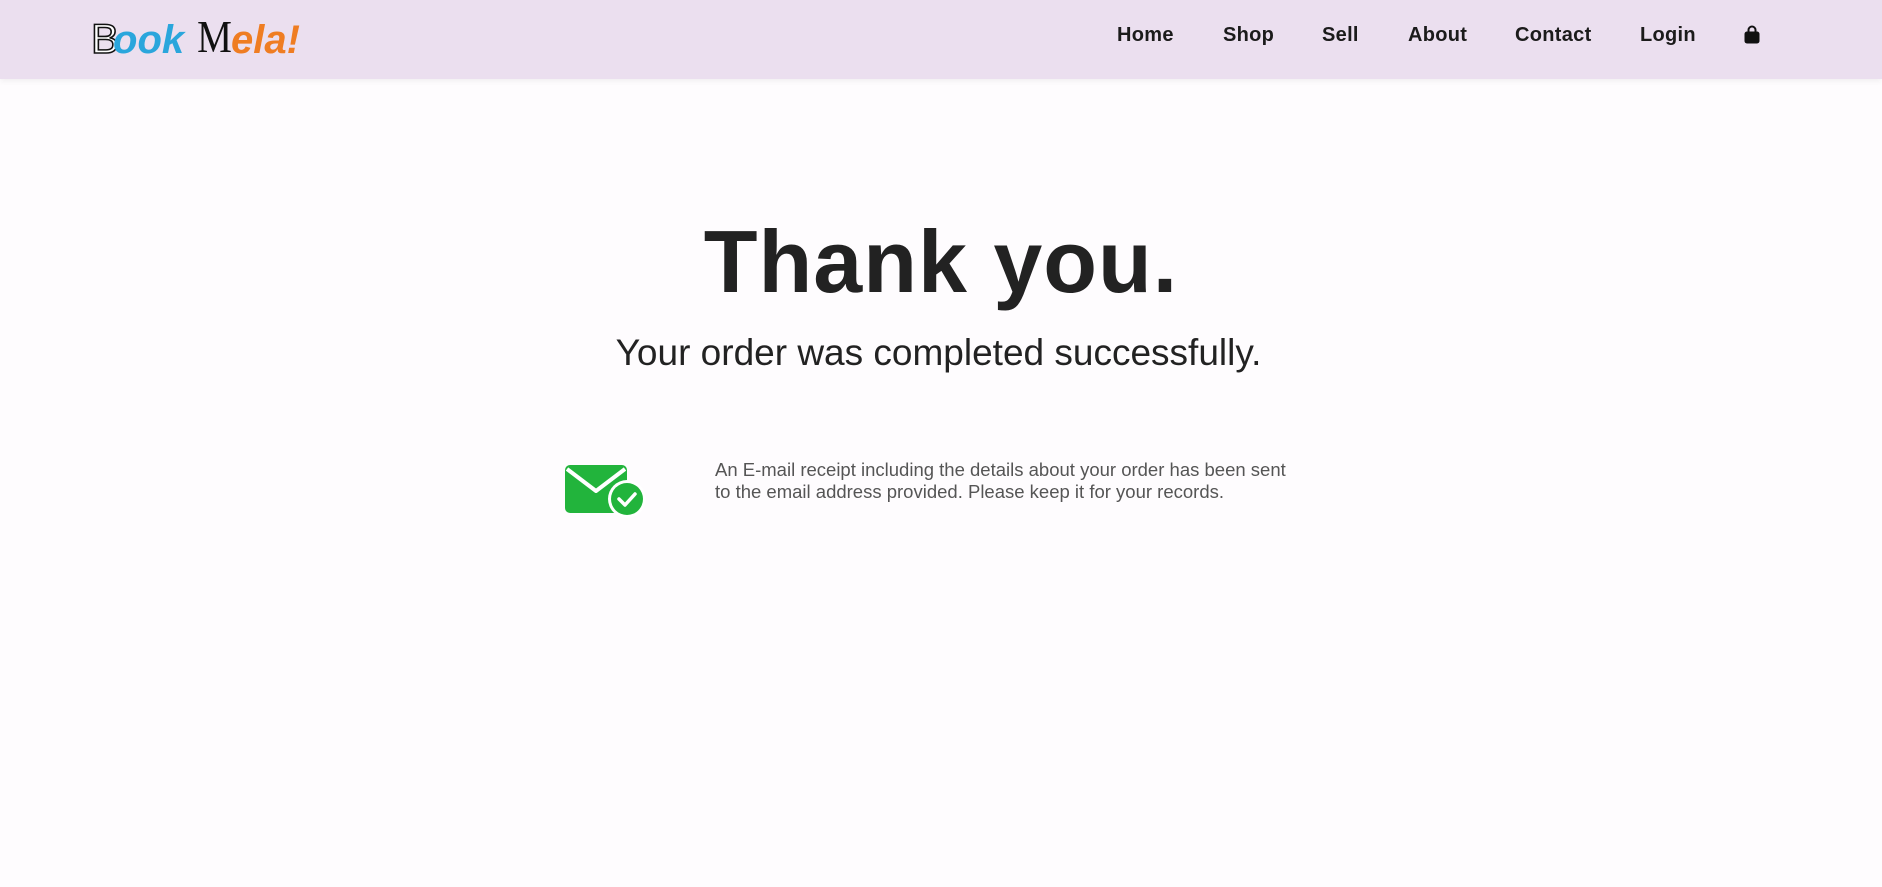 The width and height of the screenshot is (1882, 887). What do you see at coordinates (605, 491) in the screenshot?
I see `envelope-check-icon` at bounding box center [605, 491].